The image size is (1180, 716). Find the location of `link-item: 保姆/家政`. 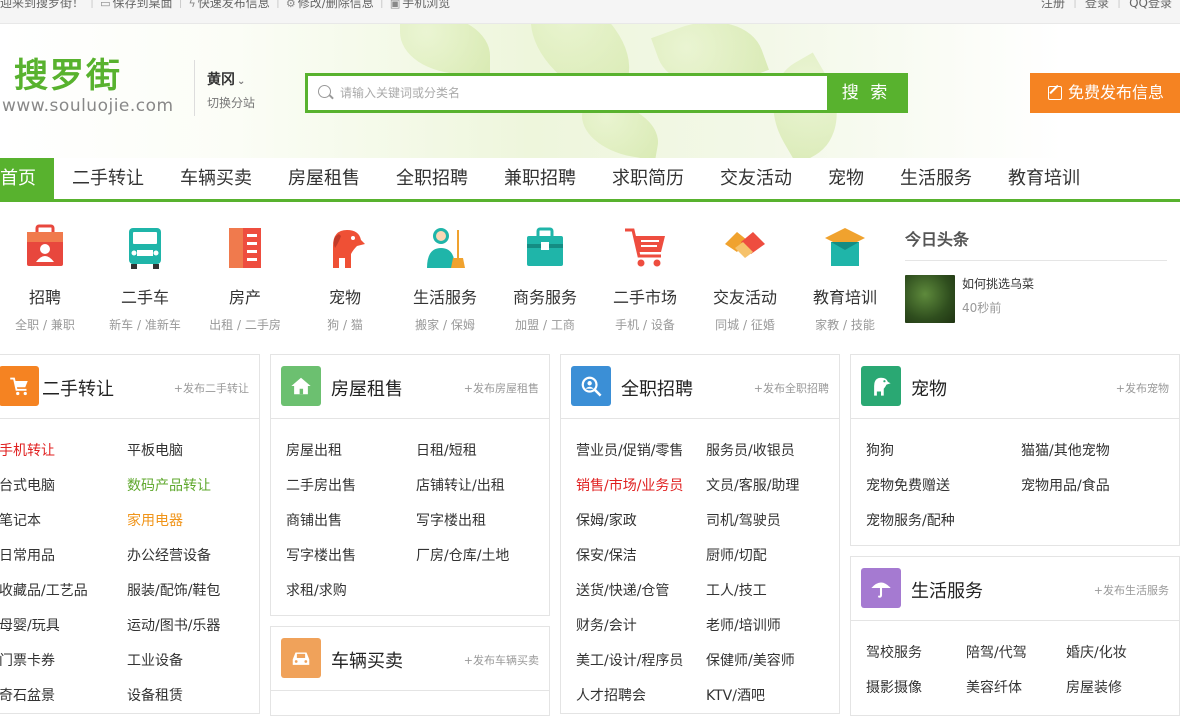

link-item: 保姆/家政 is located at coordinates (606, 520).